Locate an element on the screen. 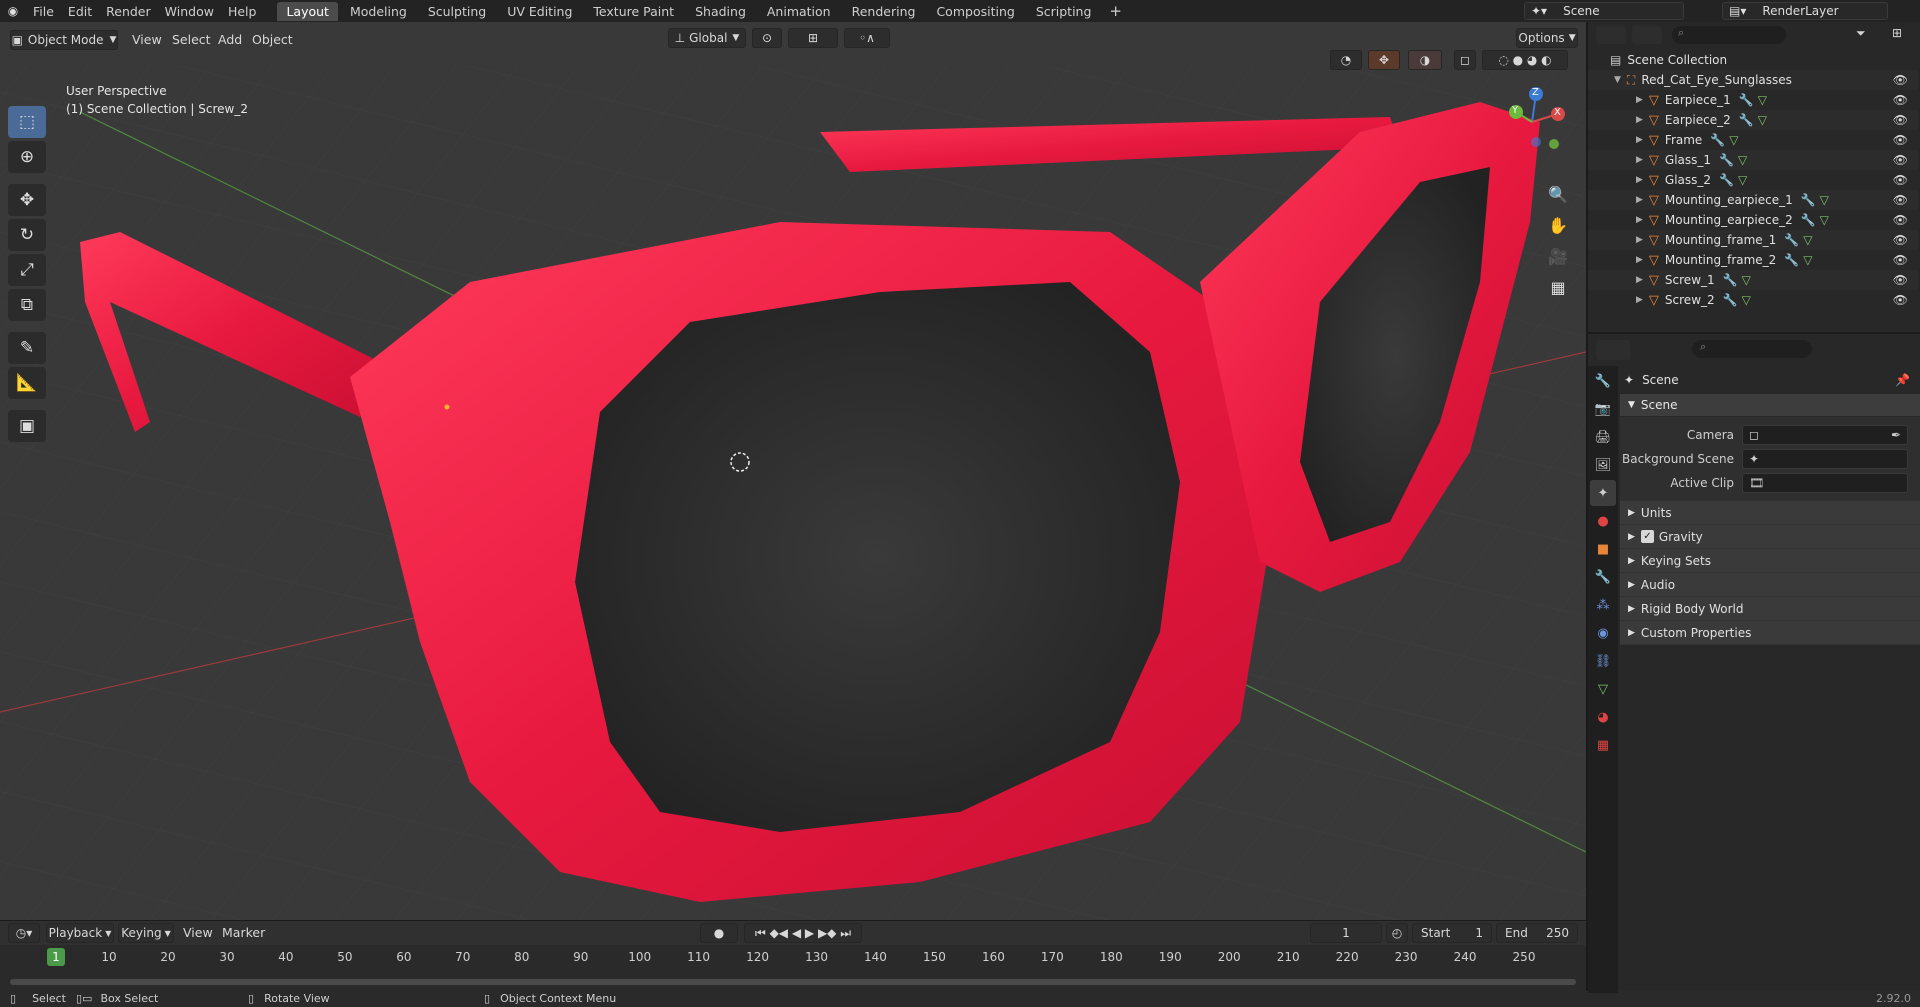 Image resolution: width=1920 pixels, height=1007 pixels. blender-logo-icon: ◉ is located at coordinates (13, 11).